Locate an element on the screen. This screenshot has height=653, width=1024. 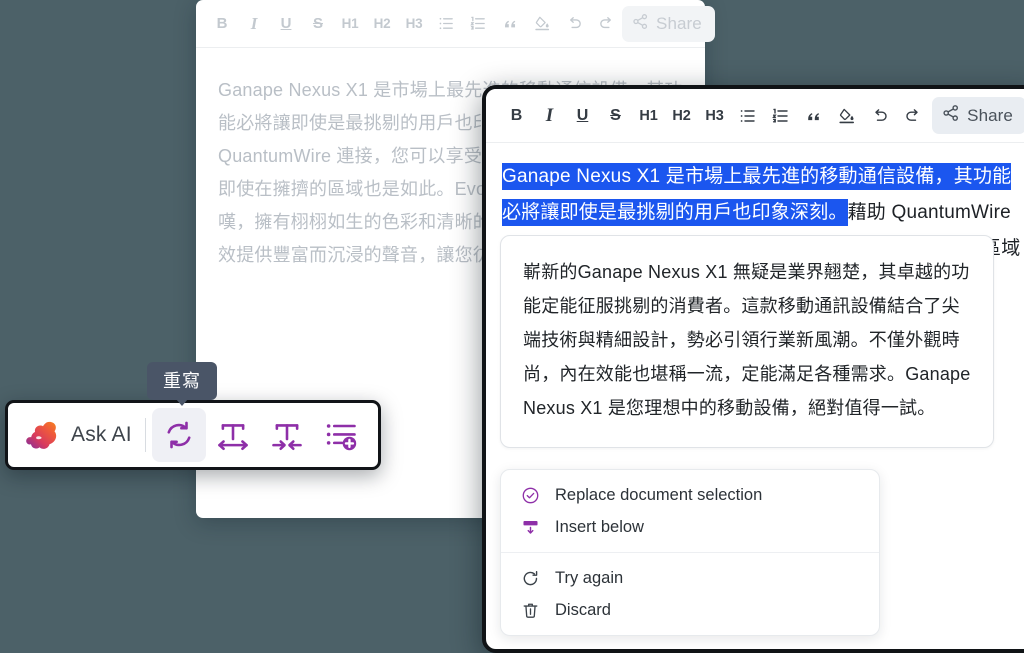
text-shrink-icon is located at coordinates (287, 435).